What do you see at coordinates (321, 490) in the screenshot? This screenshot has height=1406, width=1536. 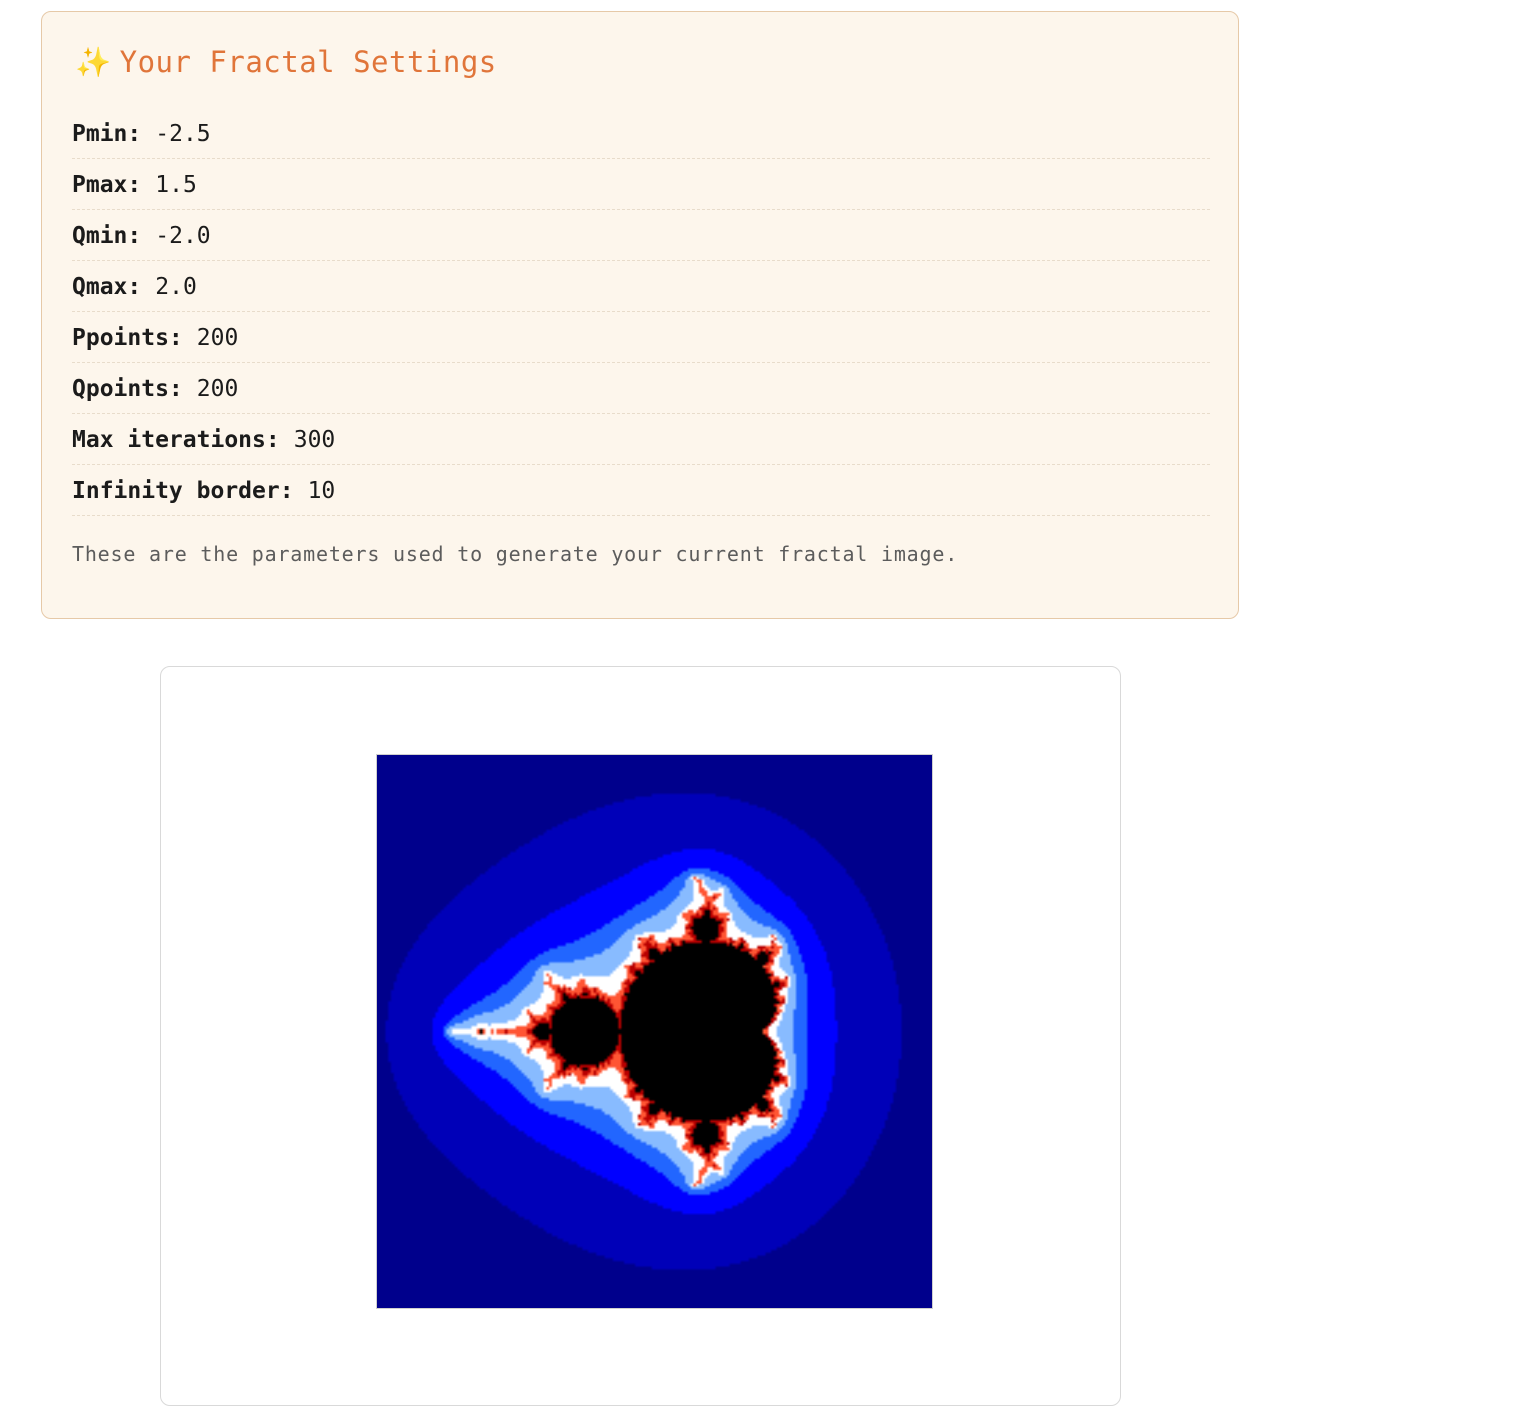 I see `param-value: 10` at bounding box center [321, 490].